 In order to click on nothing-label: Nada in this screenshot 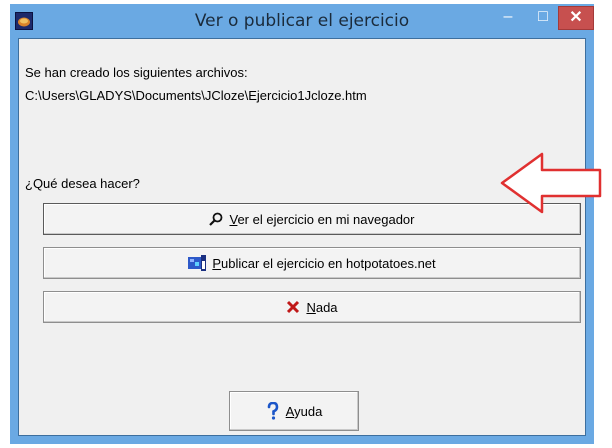, I will do `click(322, 307)`.